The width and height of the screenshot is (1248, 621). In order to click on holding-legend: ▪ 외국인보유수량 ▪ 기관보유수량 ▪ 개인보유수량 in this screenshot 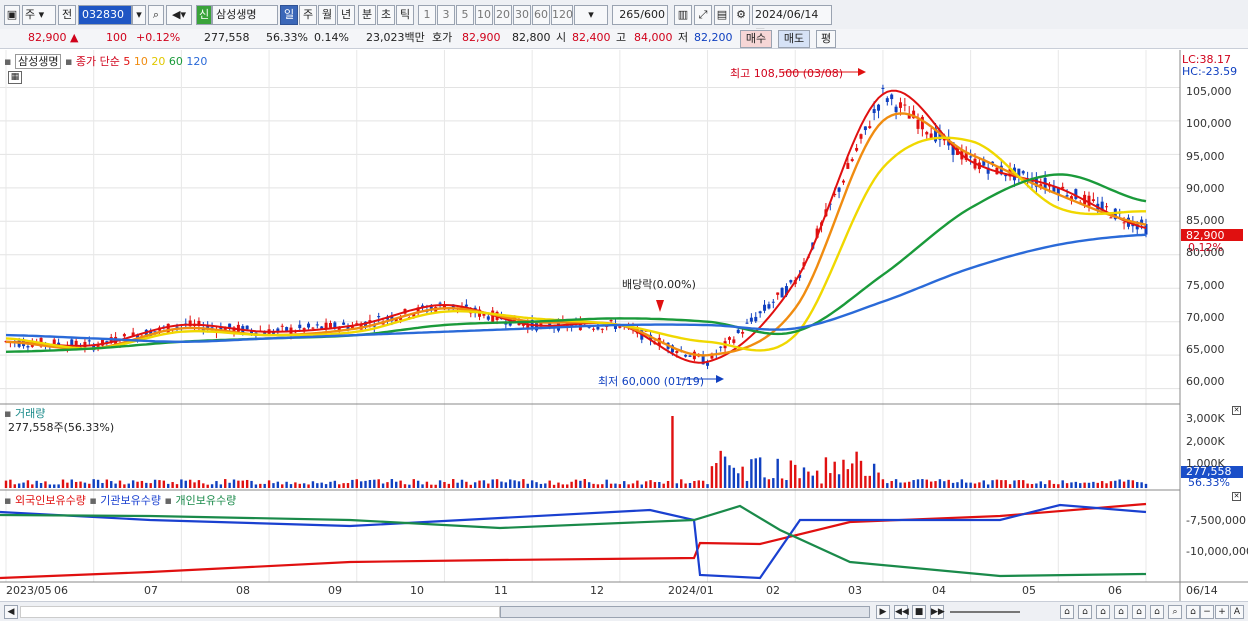, I will do `click(120, 500)`.